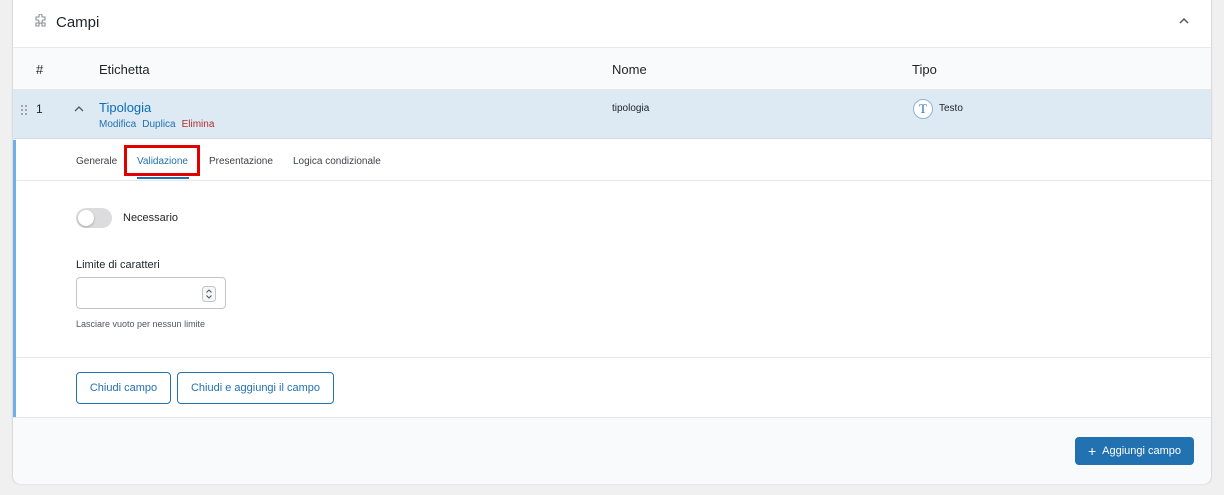 This screenshot has height=495, width=1224. I want to click on row-actions: Modifica Duplica Elimina, so click(156, 124).